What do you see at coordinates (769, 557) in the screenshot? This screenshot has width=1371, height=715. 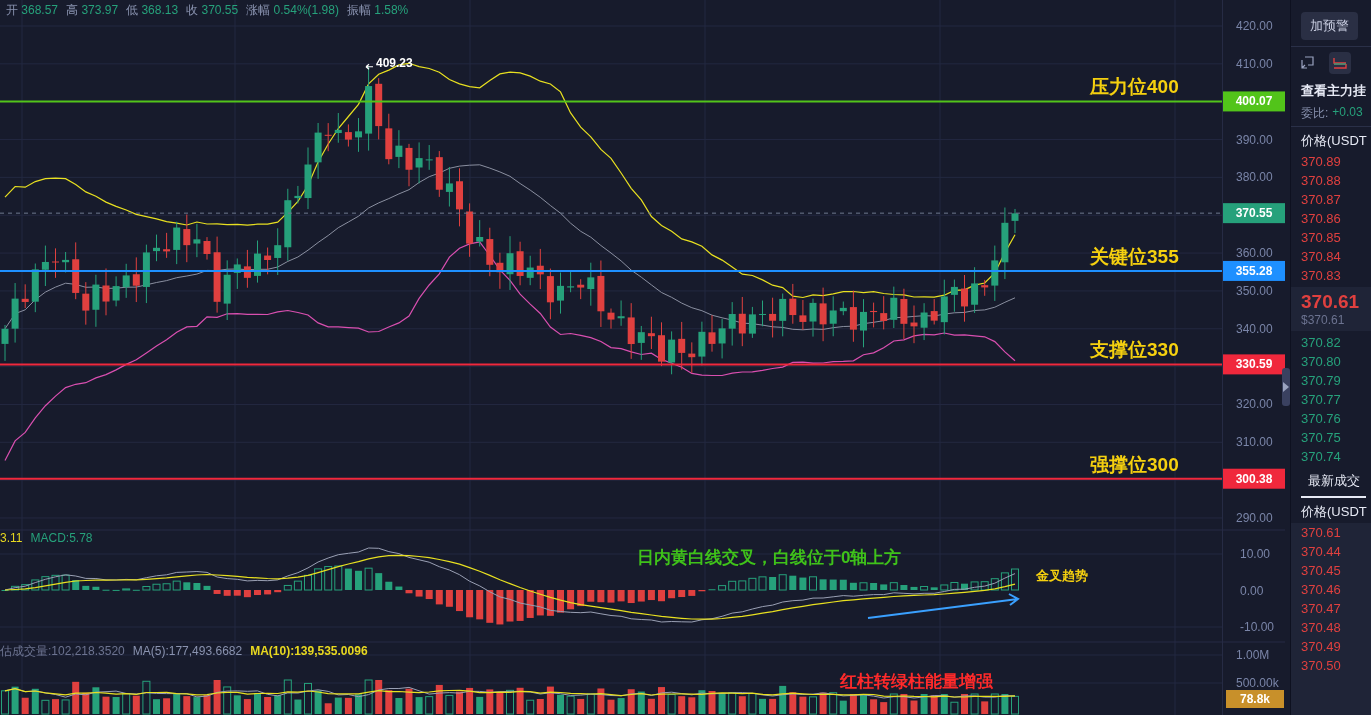 I see `annotation-text: 日内黄白线交叉，白线位于0轴上方` at bounding box center [769, 557].